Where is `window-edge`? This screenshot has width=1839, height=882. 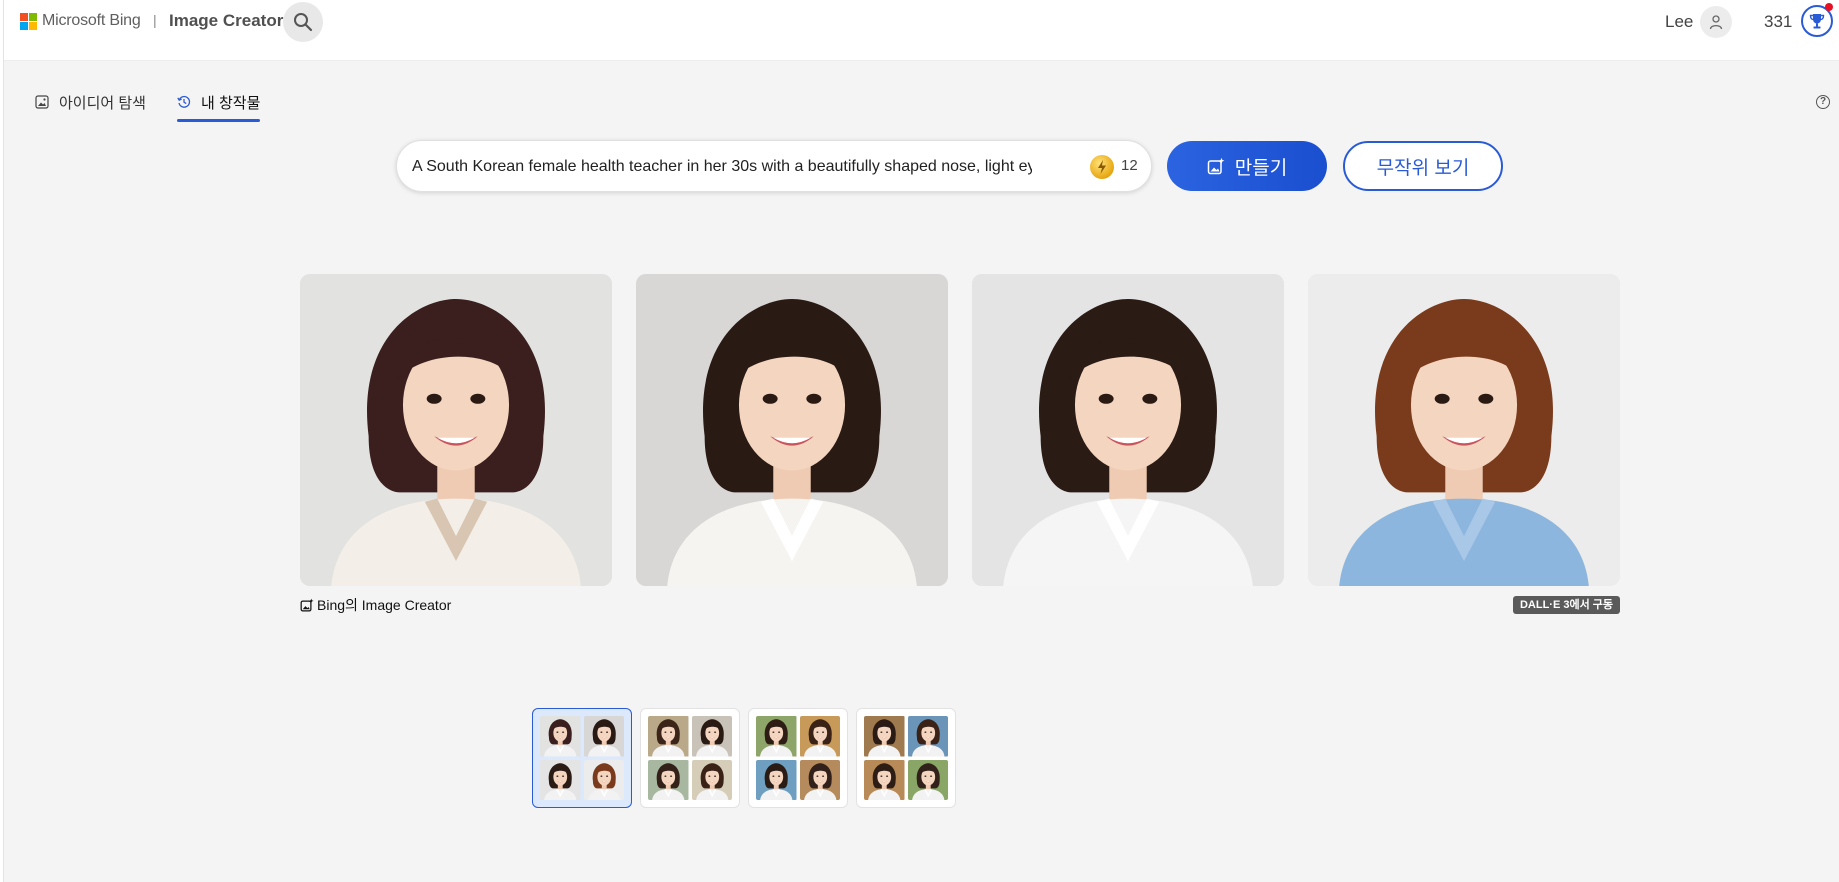
window-edge is located at coordinates (2, 441).